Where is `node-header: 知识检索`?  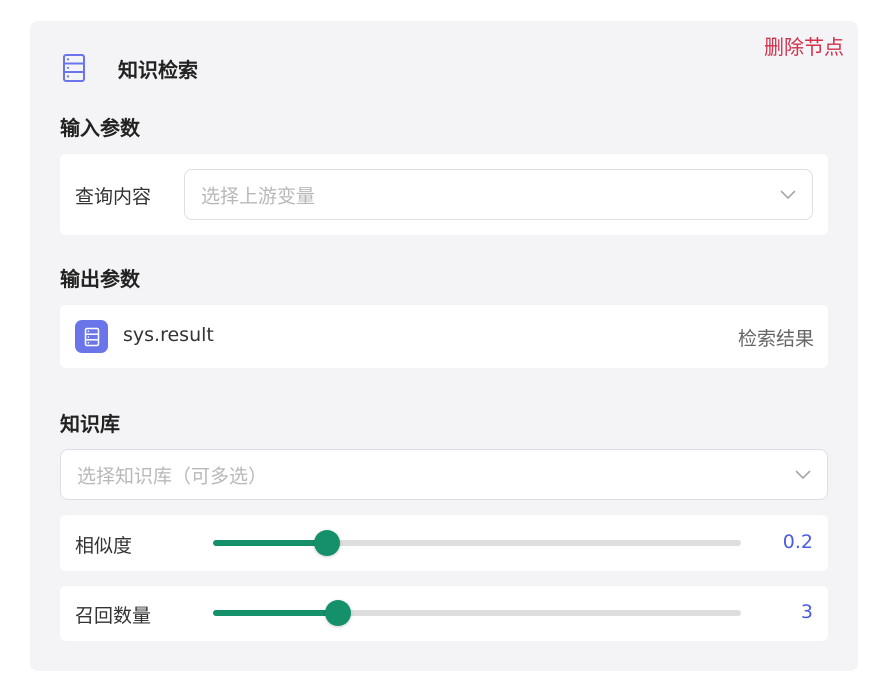
node-header: 知识检索 is located at coordinates (130, 68).